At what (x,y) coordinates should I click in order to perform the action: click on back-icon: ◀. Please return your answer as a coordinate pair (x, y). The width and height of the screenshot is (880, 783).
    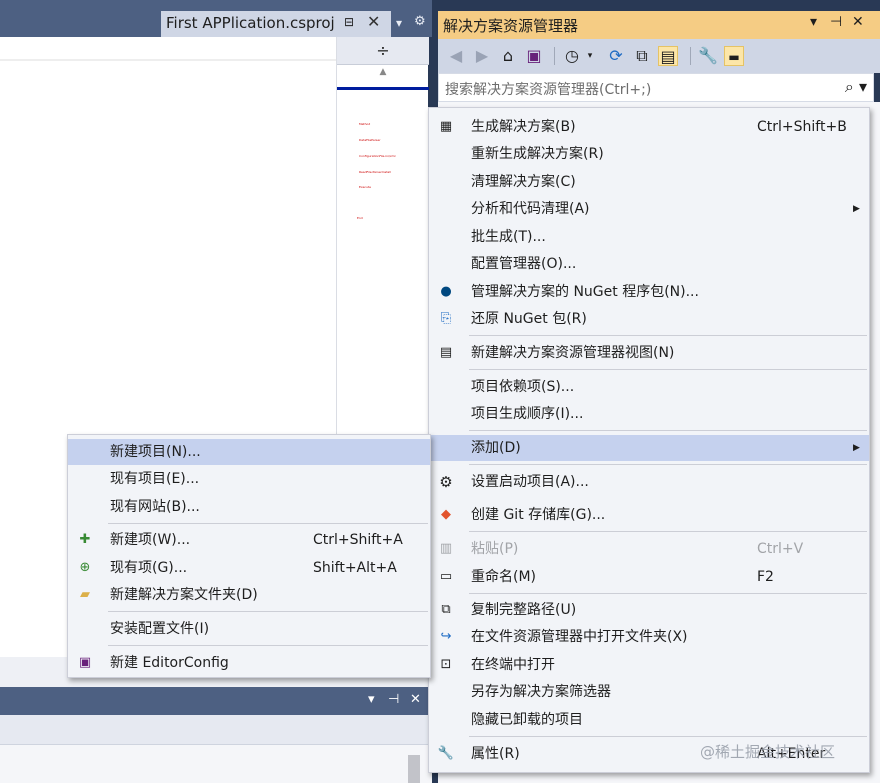
    Looking at the image, I should click on (456, 56).